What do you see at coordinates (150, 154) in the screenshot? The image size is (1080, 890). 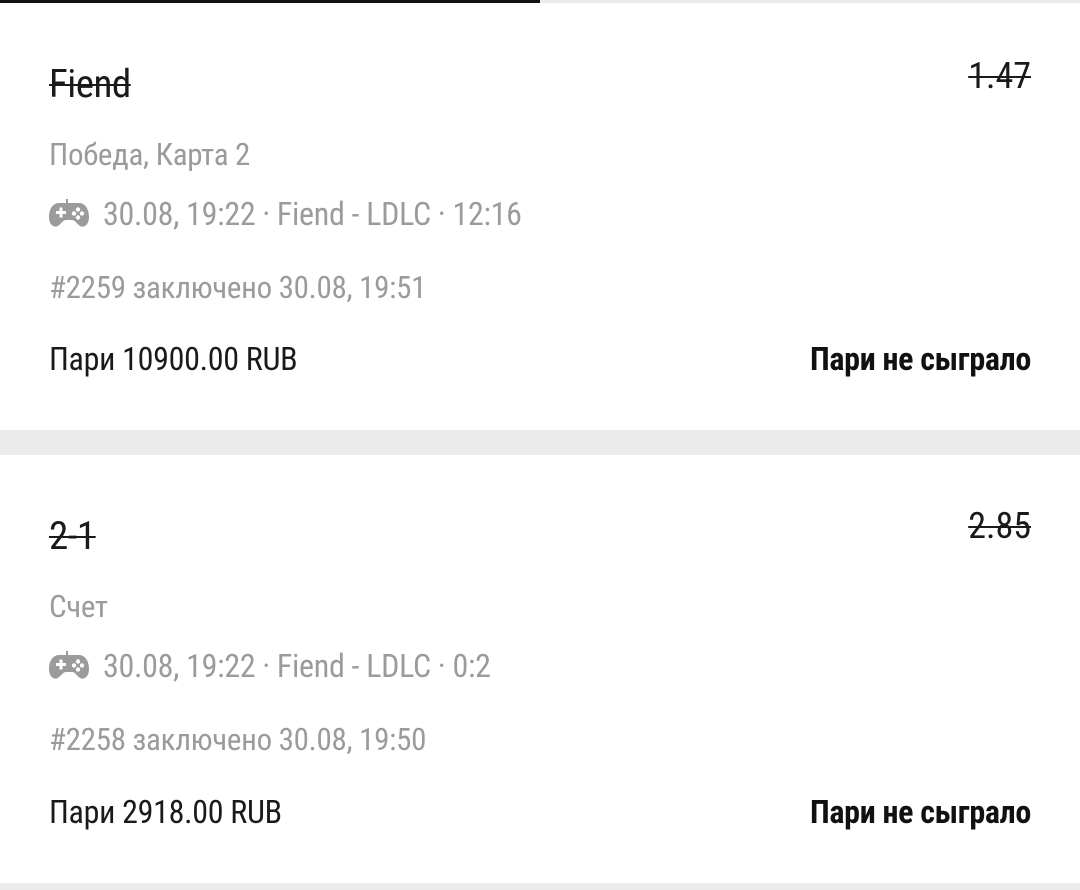 I see `bet-market: Победа, Карта 2` at bounding box center [150, 154].